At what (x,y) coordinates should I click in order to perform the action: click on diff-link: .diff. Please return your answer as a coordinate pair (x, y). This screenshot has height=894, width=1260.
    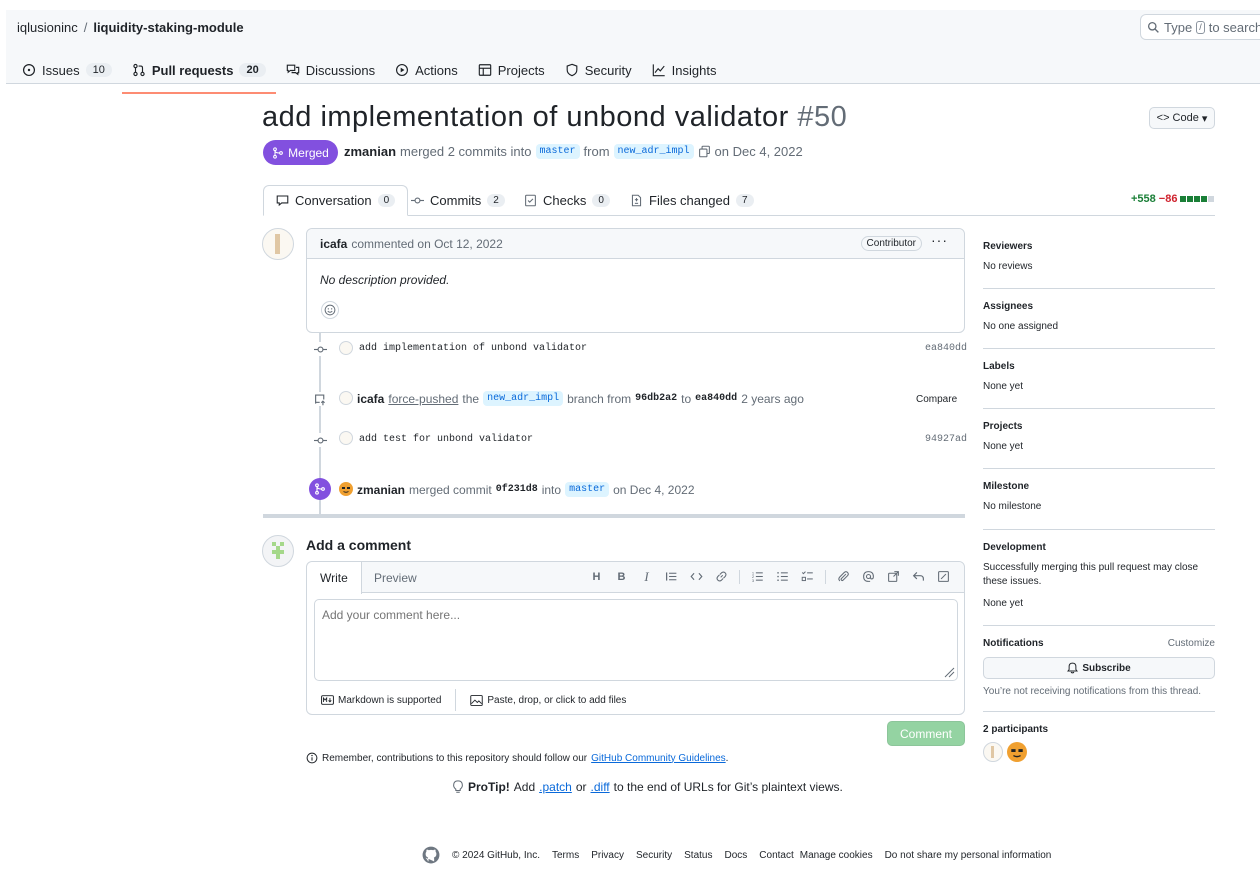
    Looking at the image, I should click on (600, 787).